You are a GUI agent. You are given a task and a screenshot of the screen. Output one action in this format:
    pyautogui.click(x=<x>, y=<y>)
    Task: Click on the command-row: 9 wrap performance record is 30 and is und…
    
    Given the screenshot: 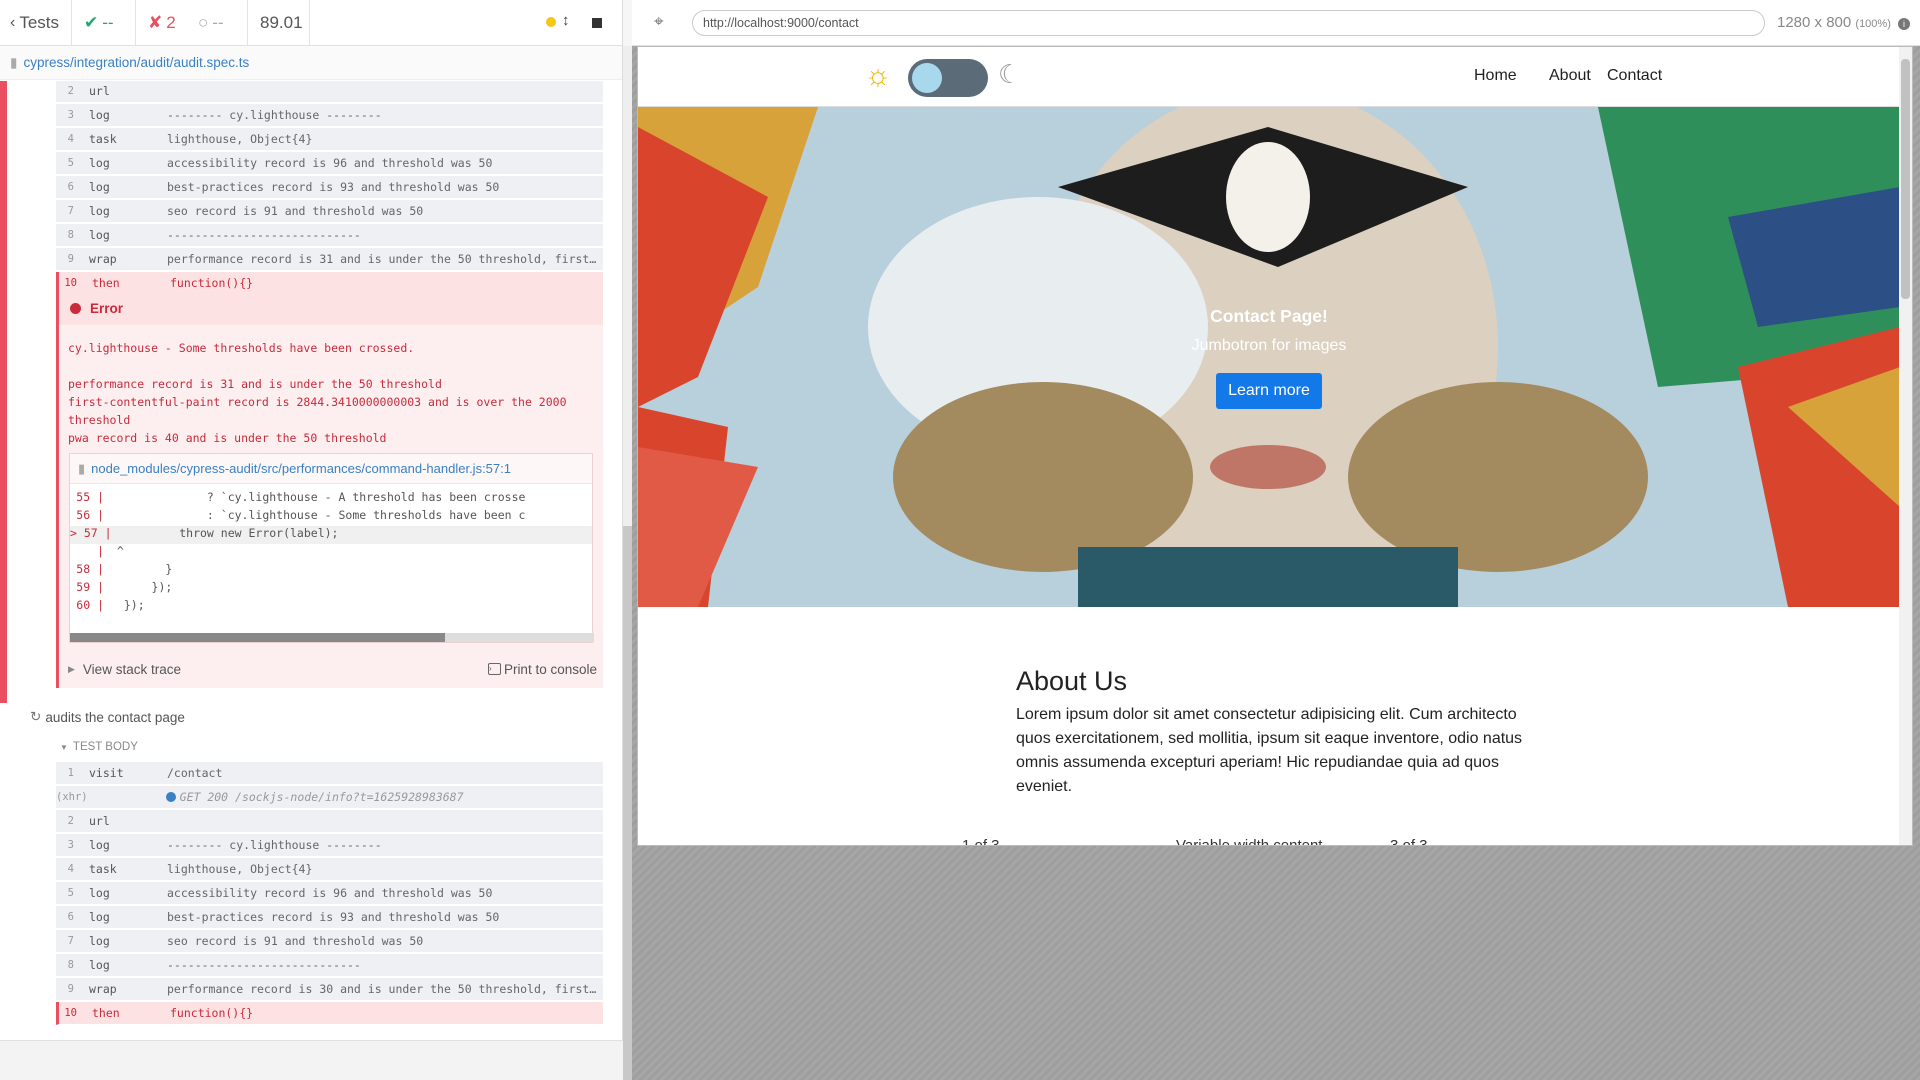 What is the action you would take?
    pyautogui.click(x=329, y=989)
    